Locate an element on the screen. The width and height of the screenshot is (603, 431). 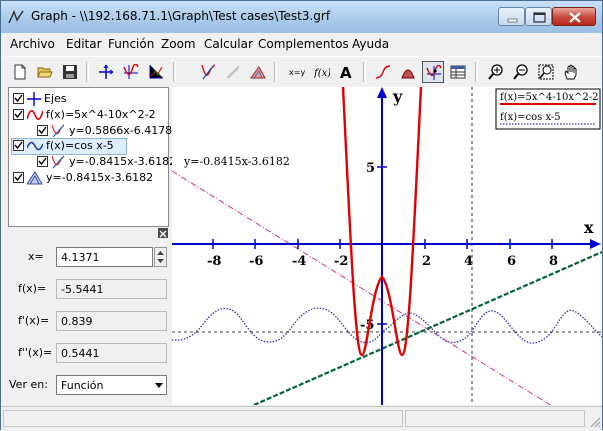
x-tick-label: -4 is located at coordinates (299, 261).